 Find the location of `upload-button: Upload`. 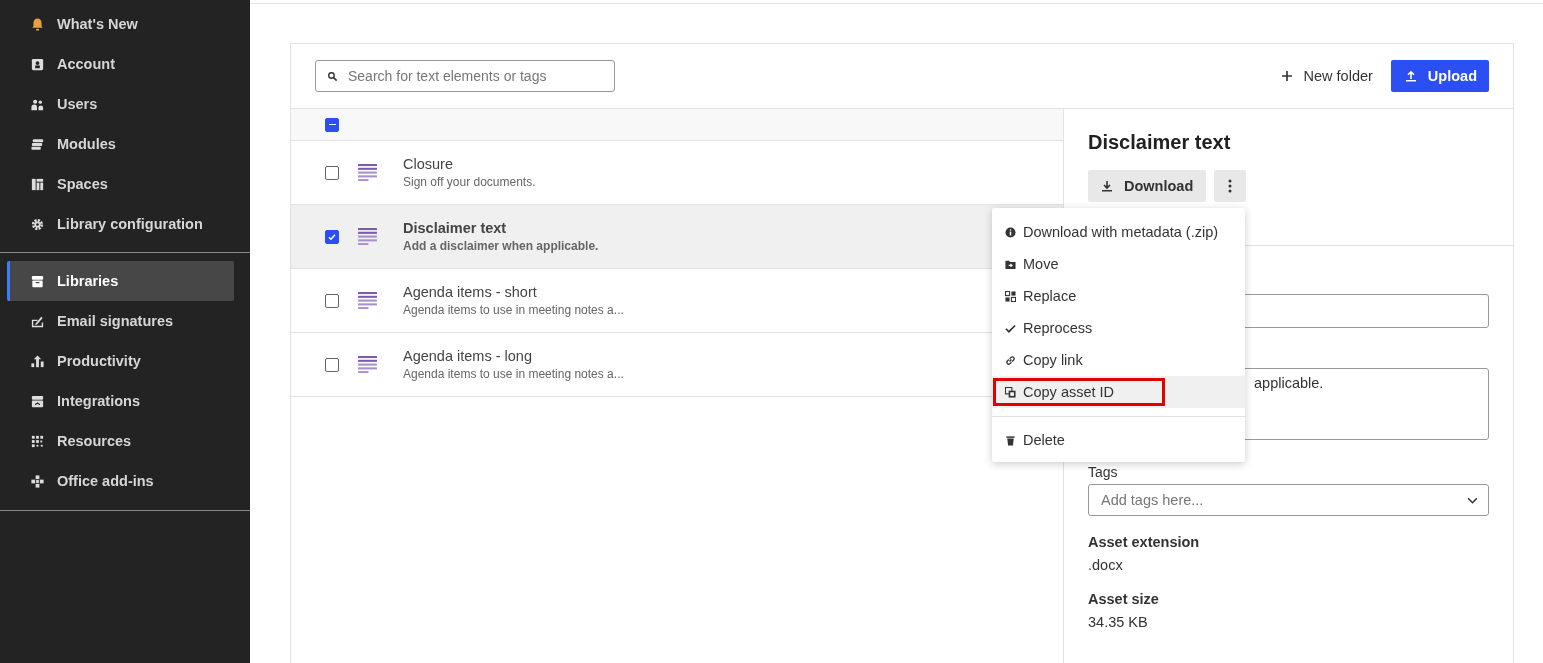

upload-button: Upload is located at coordinates (1439, 76).